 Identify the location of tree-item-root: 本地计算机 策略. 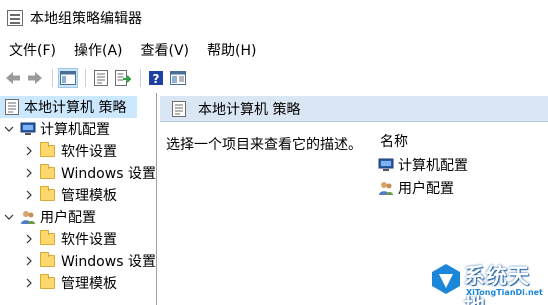
(68, 107).